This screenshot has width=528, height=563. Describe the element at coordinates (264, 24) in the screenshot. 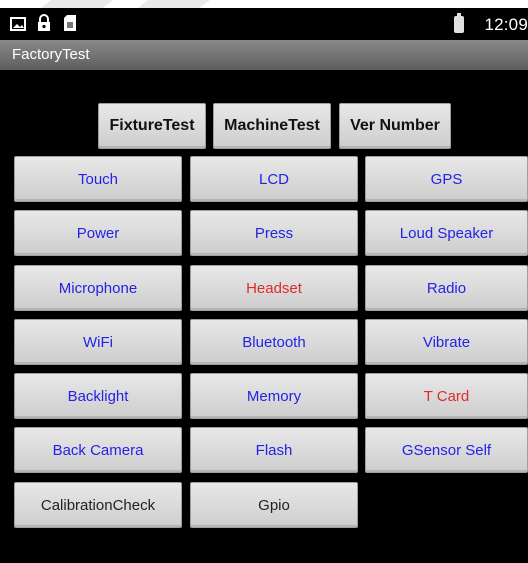

I see `status-bar: 12:09` at that location.